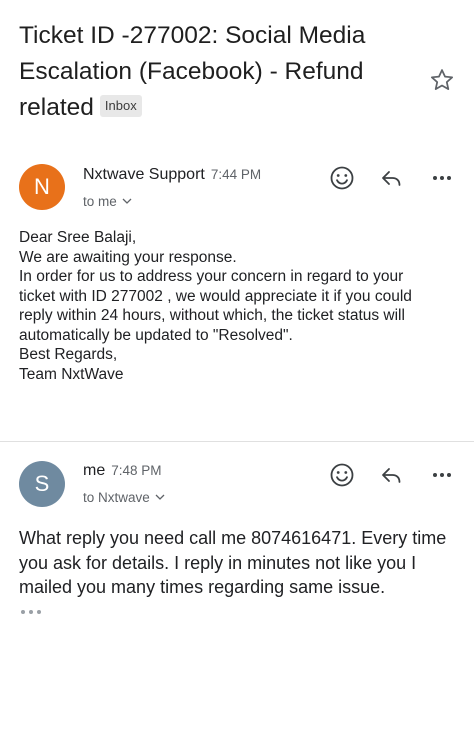 The width and height of the screenshot is (474, 729). I want to click on body-line: Team NxtWave, so click(71, 374).